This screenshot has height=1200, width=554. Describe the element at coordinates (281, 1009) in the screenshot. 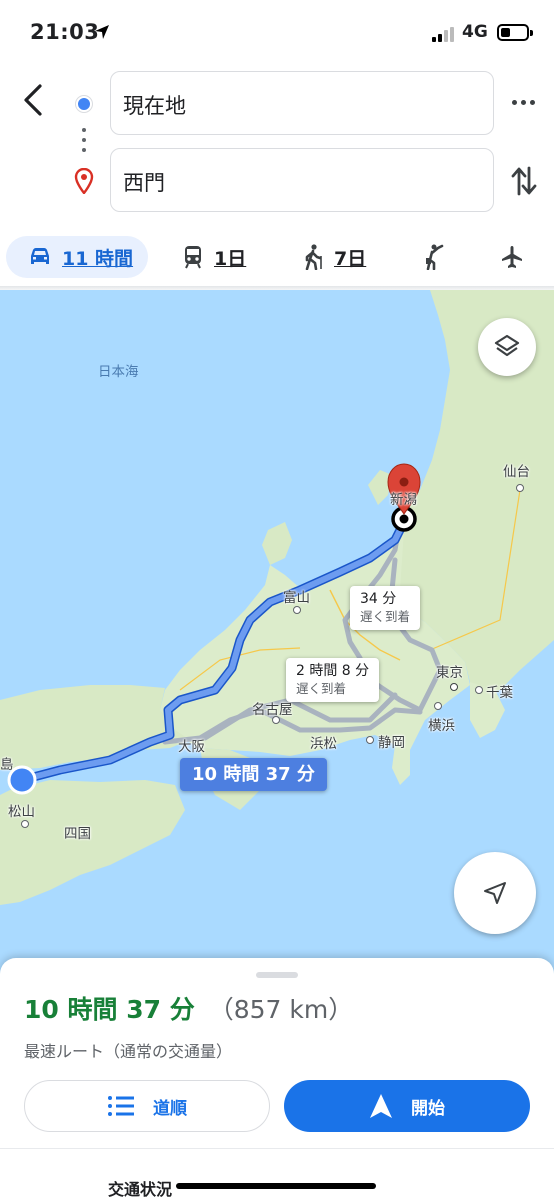

I see `route-distance: （857 km）` at that location.